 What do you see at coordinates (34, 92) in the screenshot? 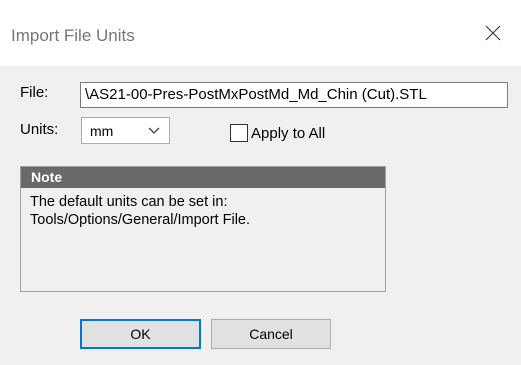
I see `file-label: File:` at bounding box center [34, 92].